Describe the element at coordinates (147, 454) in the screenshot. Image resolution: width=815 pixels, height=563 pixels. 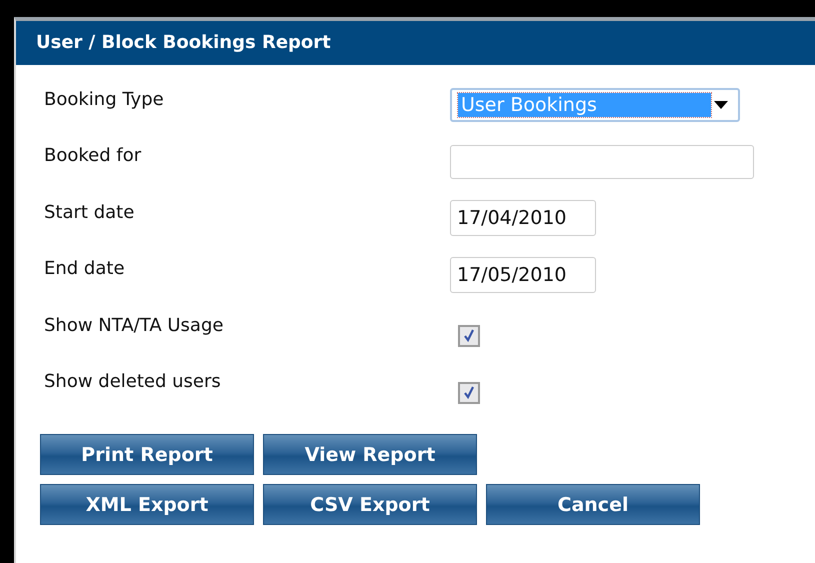
I see `action-button: Print Report` at that location.